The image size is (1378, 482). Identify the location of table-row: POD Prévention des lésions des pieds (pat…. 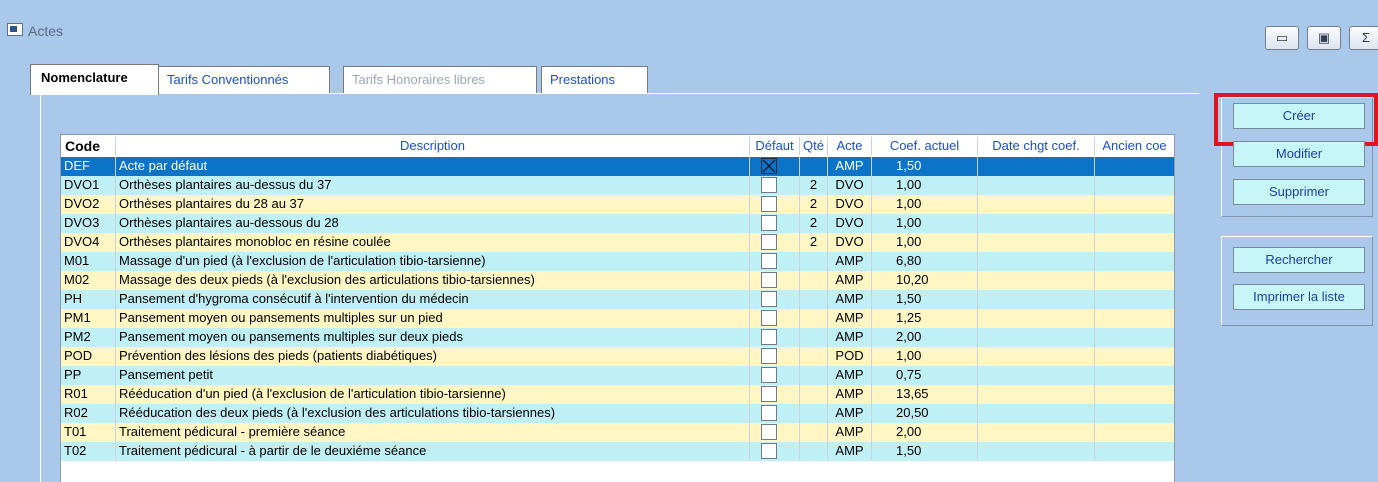
(617, 356).